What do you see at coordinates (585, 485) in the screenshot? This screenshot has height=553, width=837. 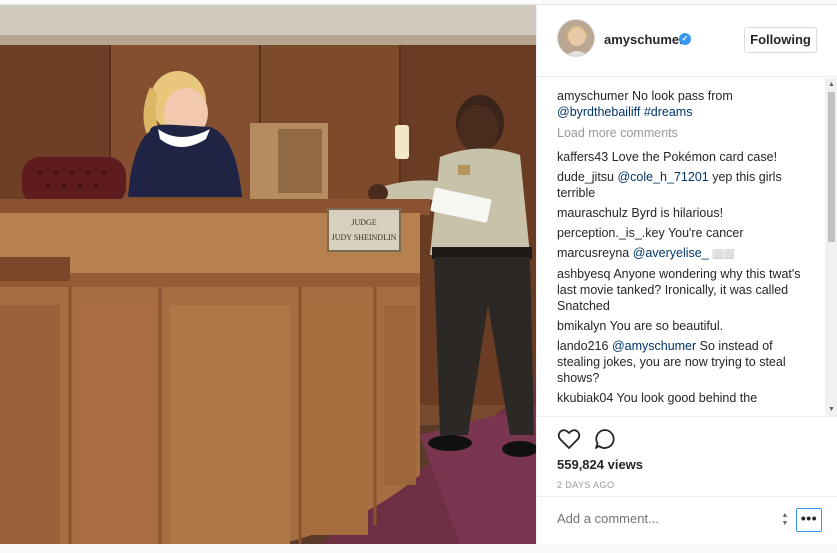 I see `post-timestamp: 2 DAYS AGO` at bounding box center [585, 485].